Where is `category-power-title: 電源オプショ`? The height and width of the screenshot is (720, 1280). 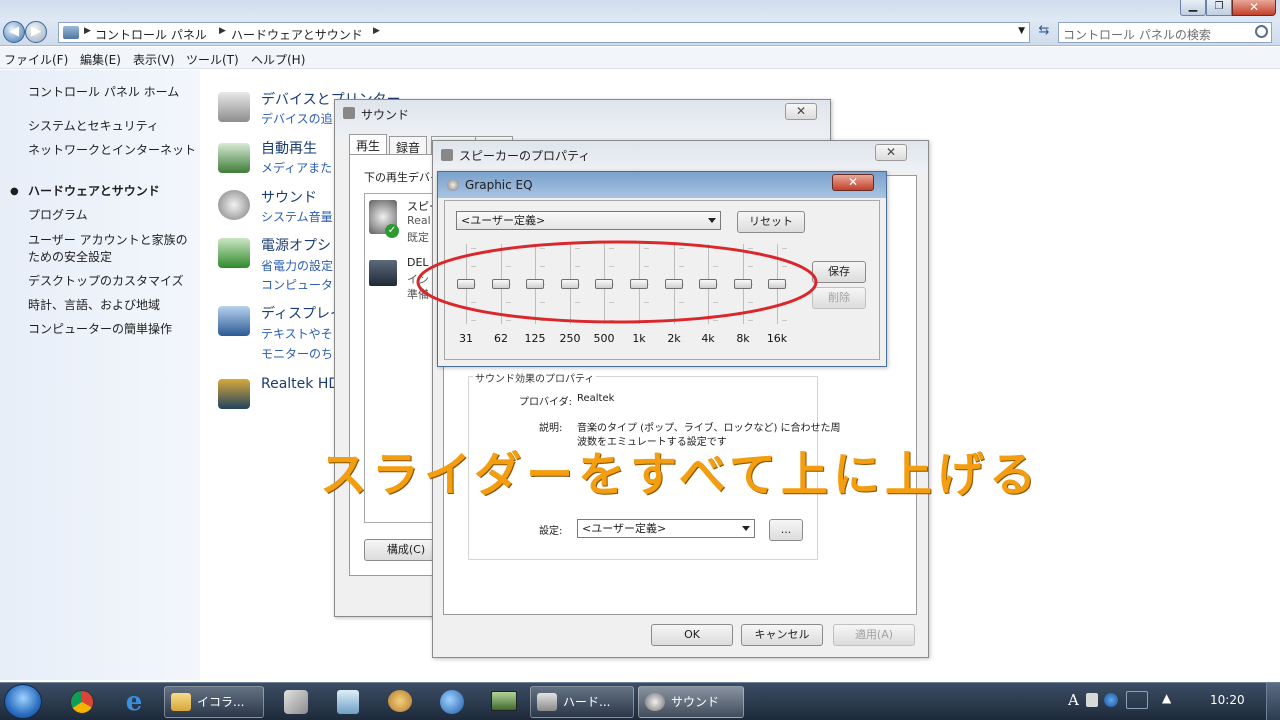
category-power-title: 電源オプショ is located at coordinates (303, 245).